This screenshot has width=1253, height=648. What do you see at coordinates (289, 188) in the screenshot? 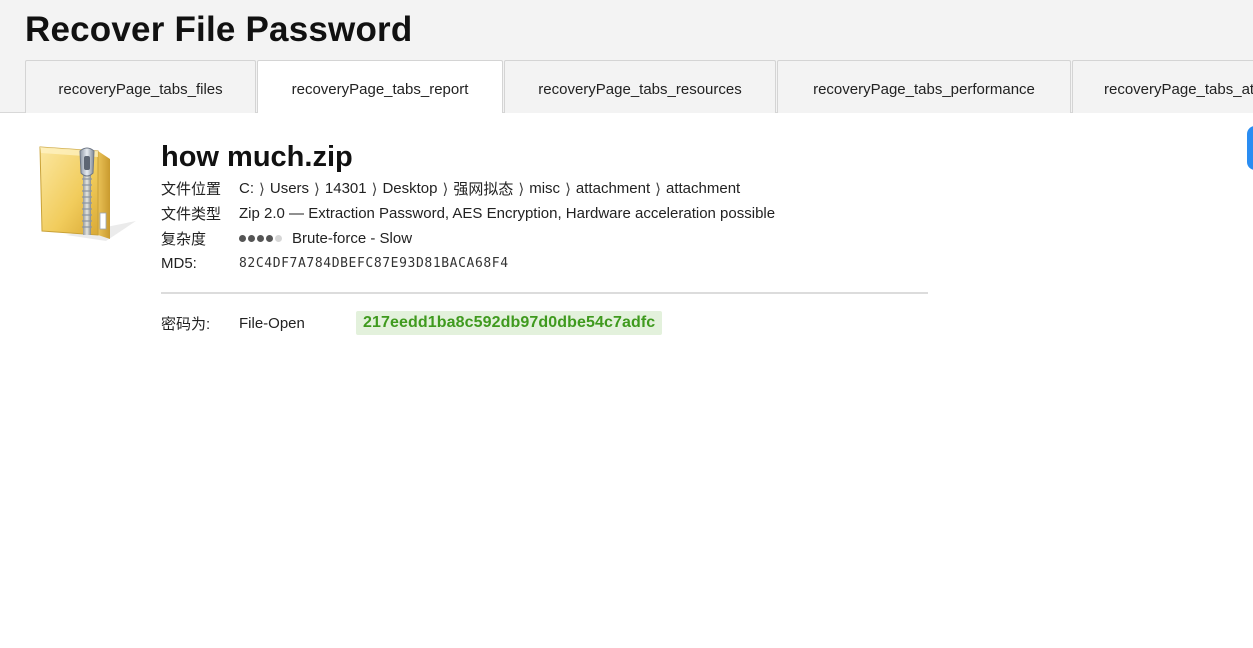
I see `path-segment: Users` at bounding box center [289, 188].